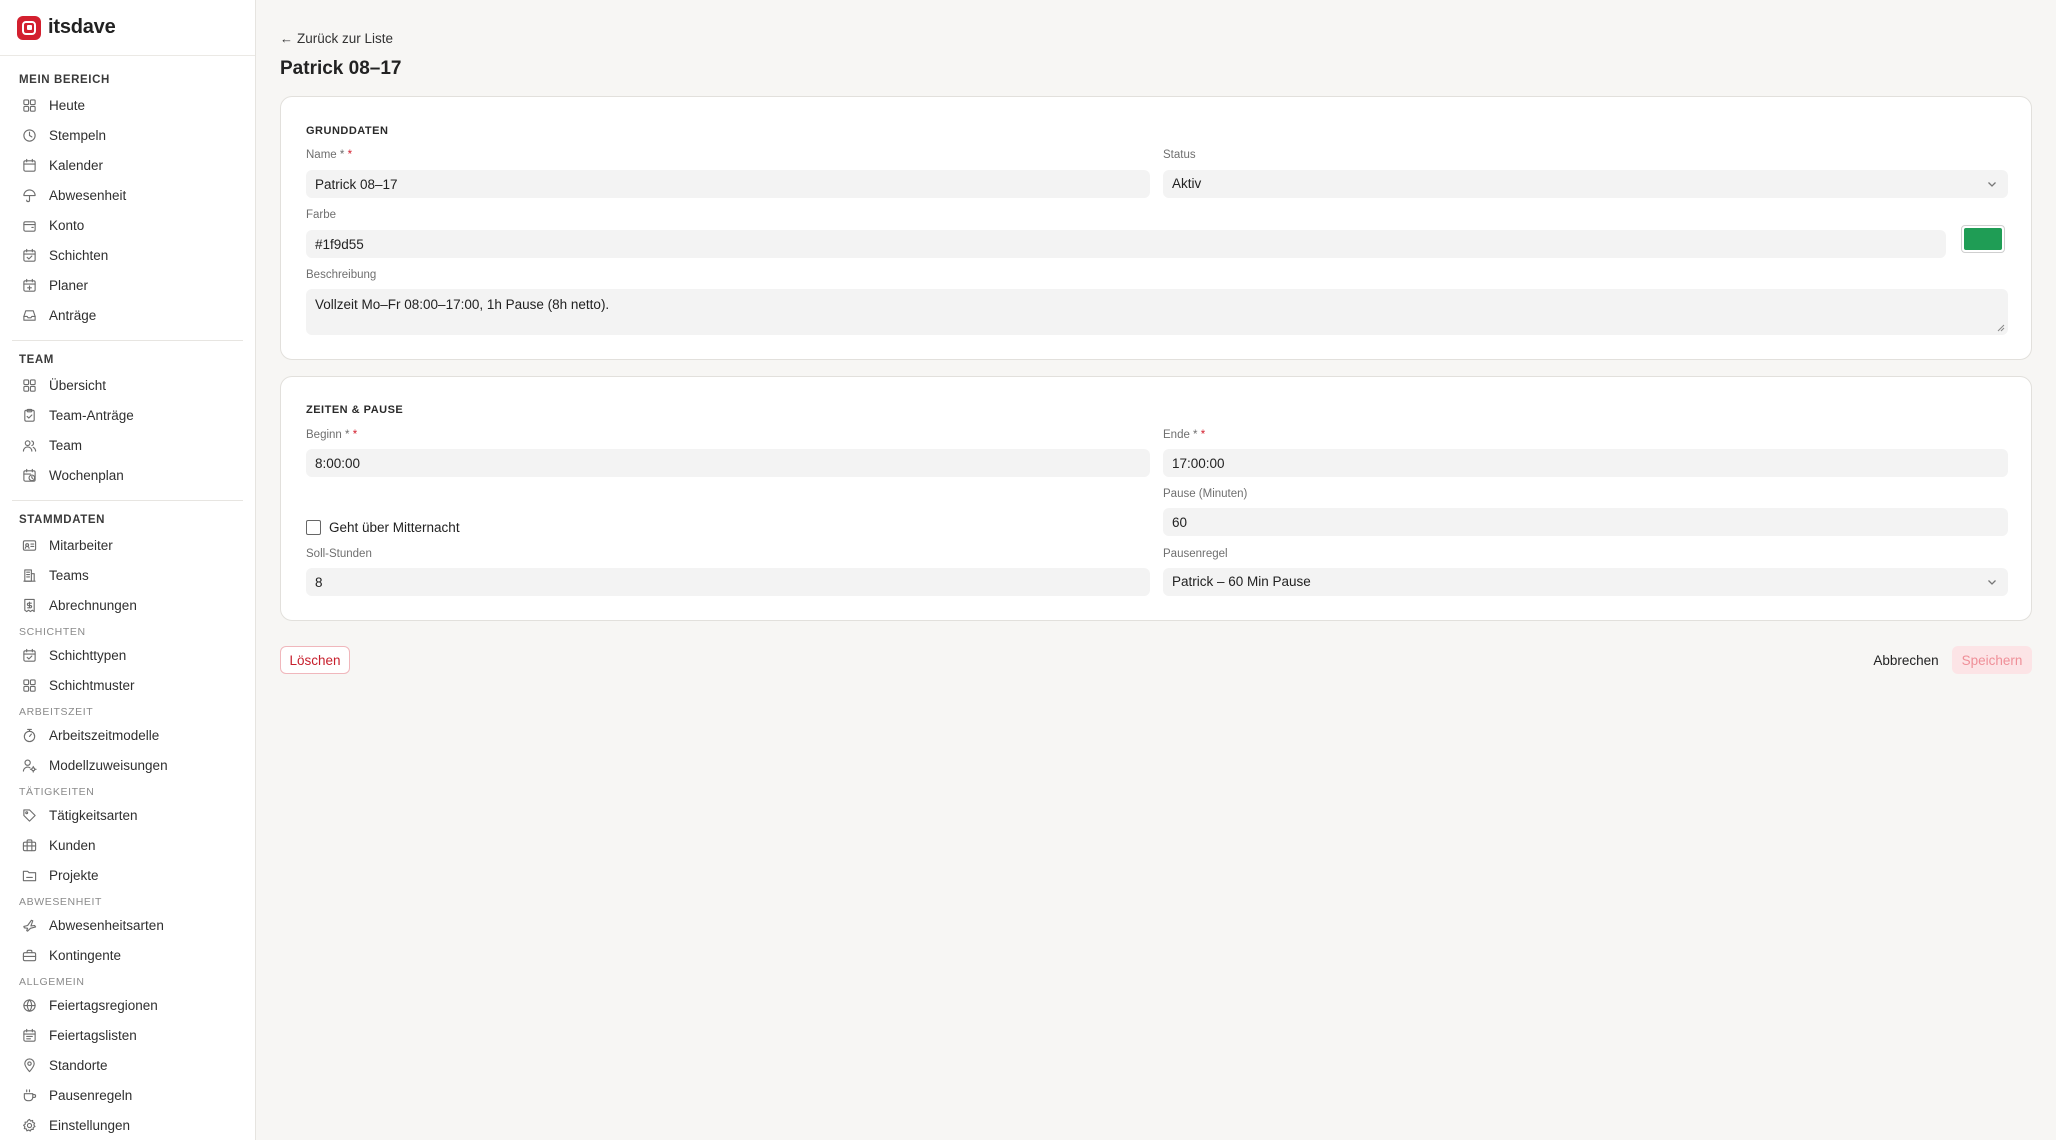  Describe the element at coordinates (93, 605) in the screenshot. I see `sidebar-item-label: Abrechnungen` at that location.